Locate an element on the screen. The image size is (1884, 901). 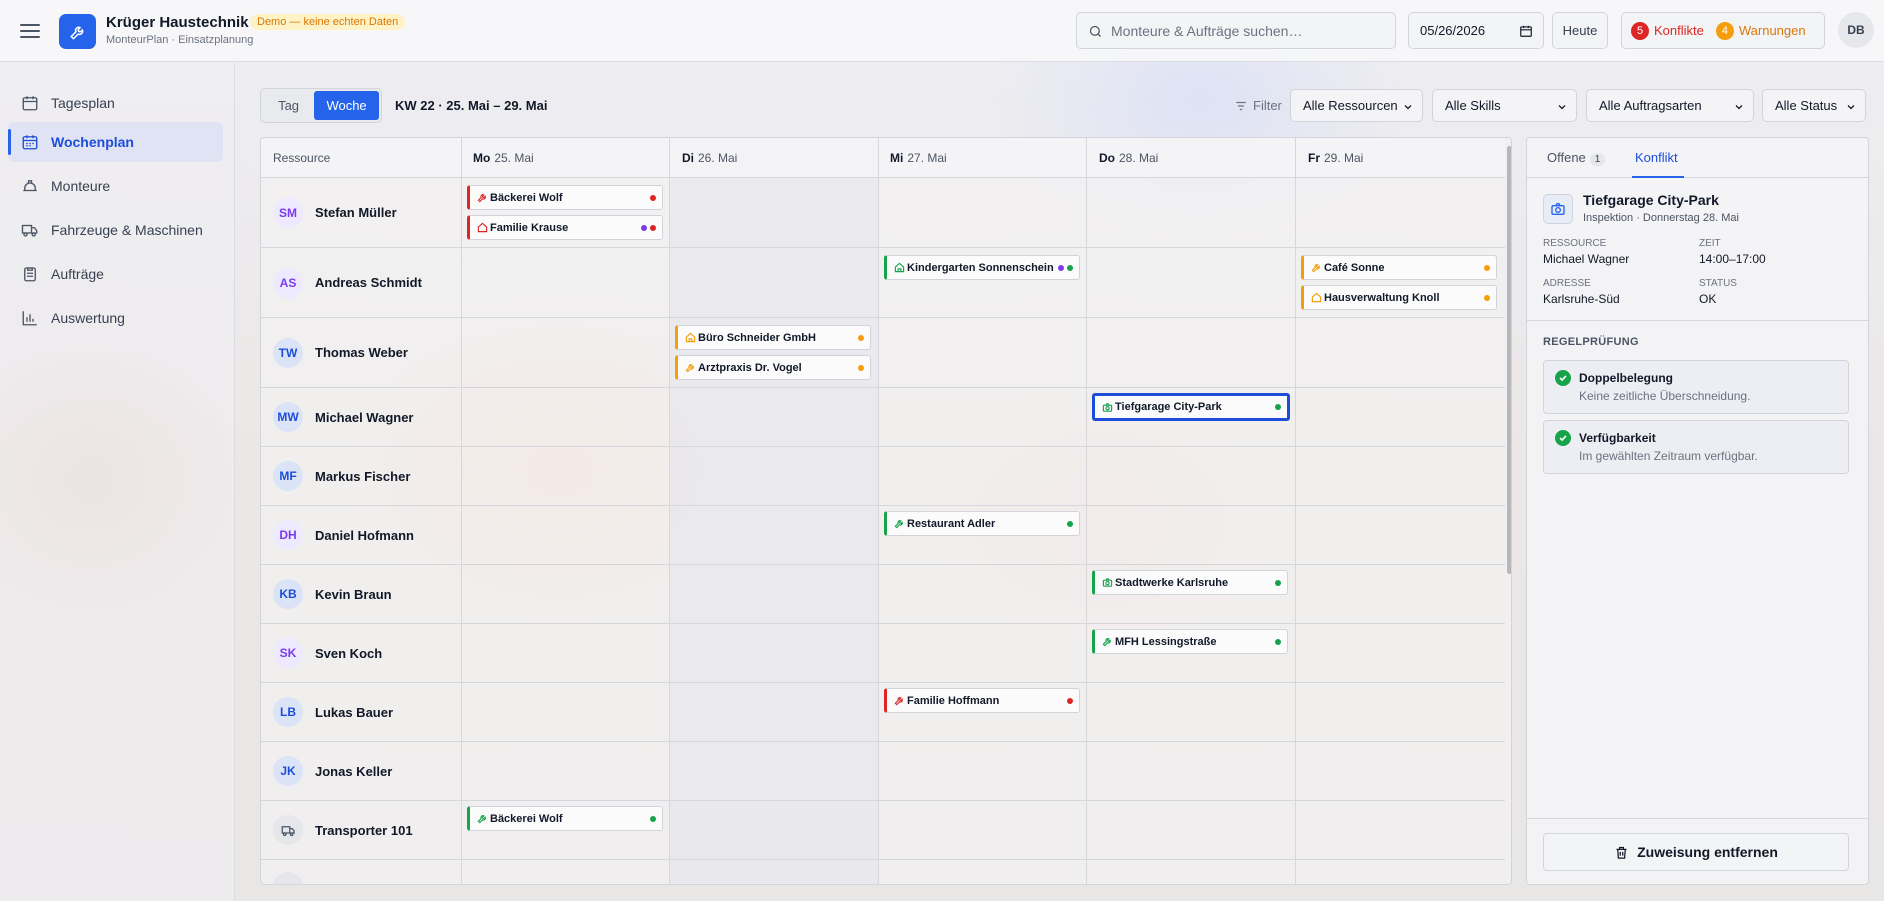
view-day-button: Tag is located at coordinates (288, 105).